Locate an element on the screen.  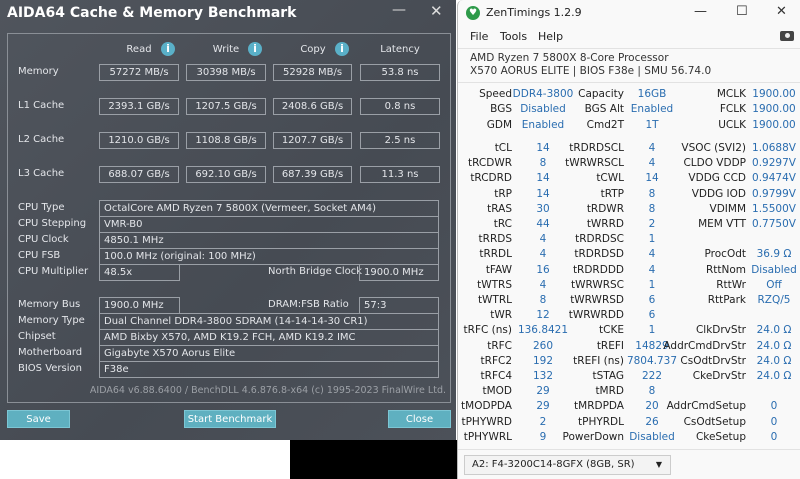
save-button: Save is located at coordinates (38, 419).